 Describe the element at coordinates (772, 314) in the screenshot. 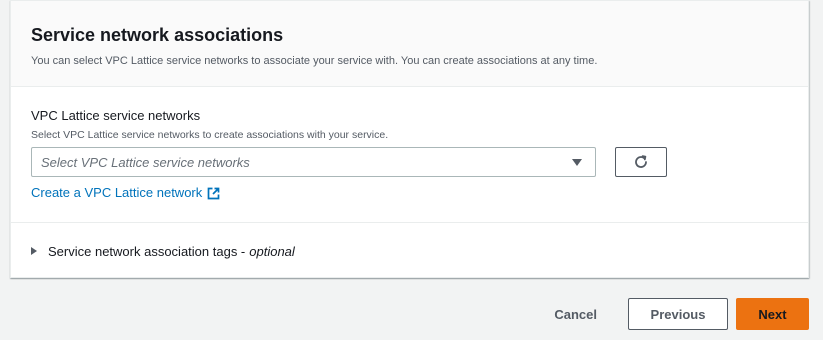

I see `next-button: Next` at that location.